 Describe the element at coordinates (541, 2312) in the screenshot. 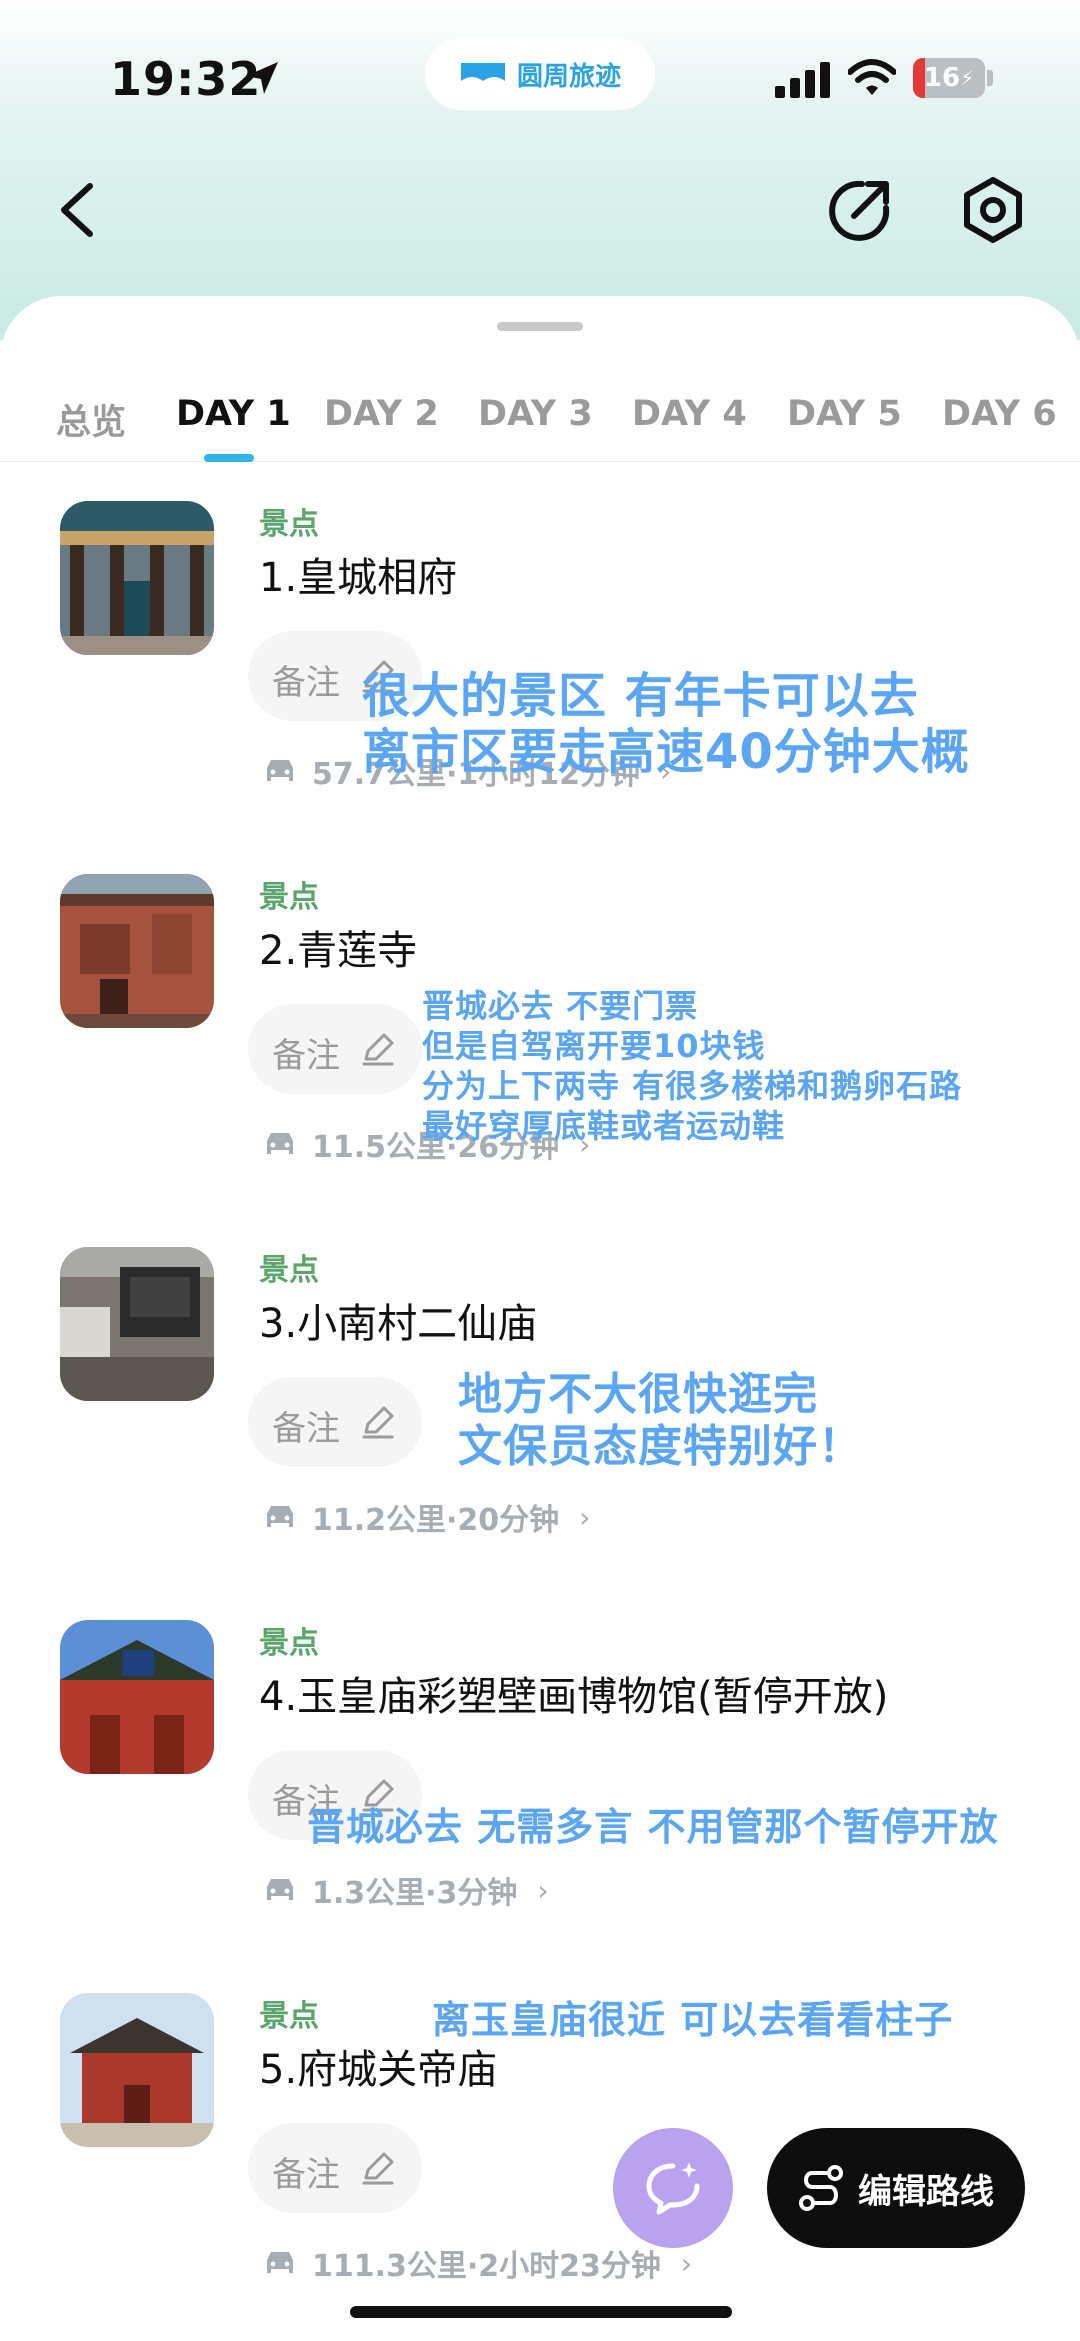

I see `home-indicator` at that location.